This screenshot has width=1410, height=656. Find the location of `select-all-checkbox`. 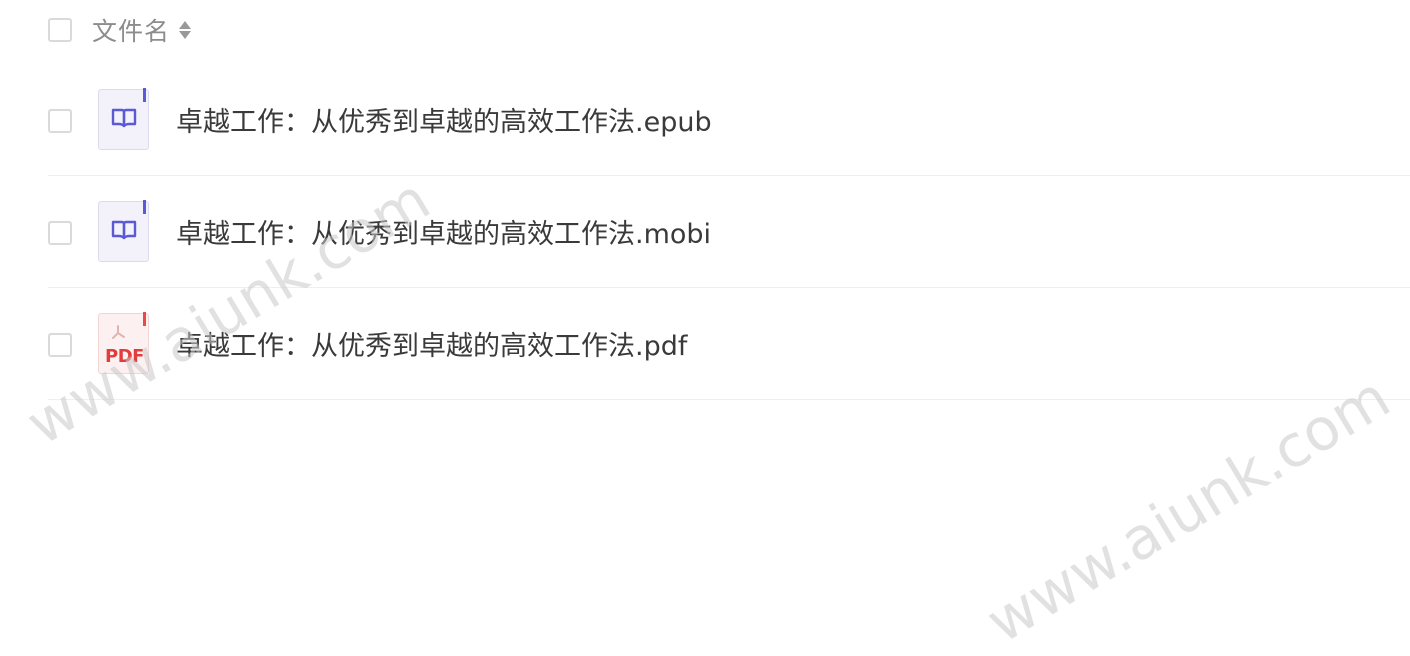

select-all-checkbox is located at coordinates (60, 30).